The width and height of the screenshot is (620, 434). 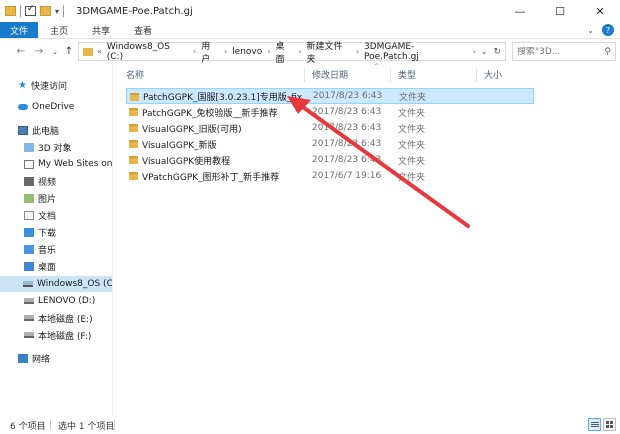 What do you see at coordinates (608, 30) in the screenshot?
I see `help-icon: ?` at bounding box center [608, 30].